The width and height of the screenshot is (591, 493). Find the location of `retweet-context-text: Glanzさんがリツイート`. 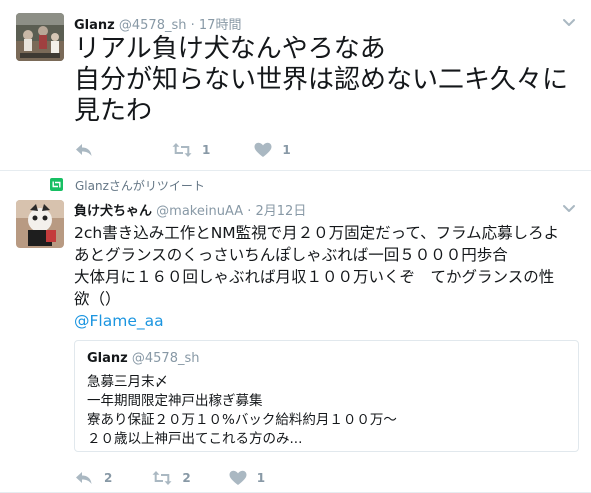

retweet-context-text: Glanzさんがリツイート is located at coordinates (140, 185).